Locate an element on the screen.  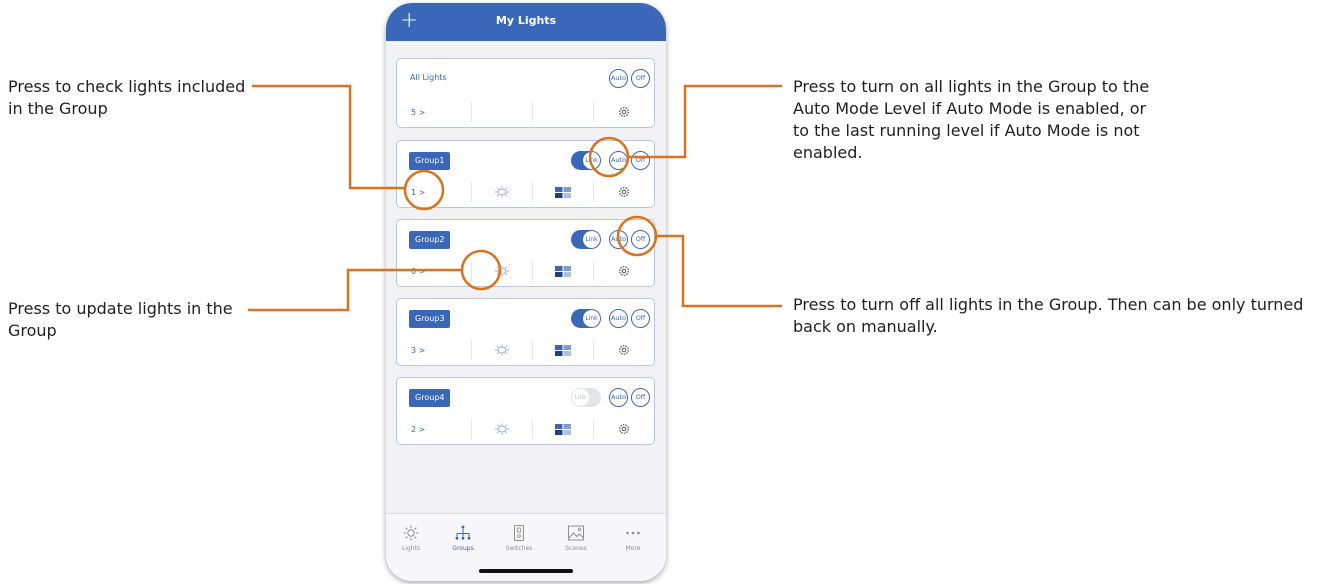
light-count: 1 > is located at coordinates (418, 192).